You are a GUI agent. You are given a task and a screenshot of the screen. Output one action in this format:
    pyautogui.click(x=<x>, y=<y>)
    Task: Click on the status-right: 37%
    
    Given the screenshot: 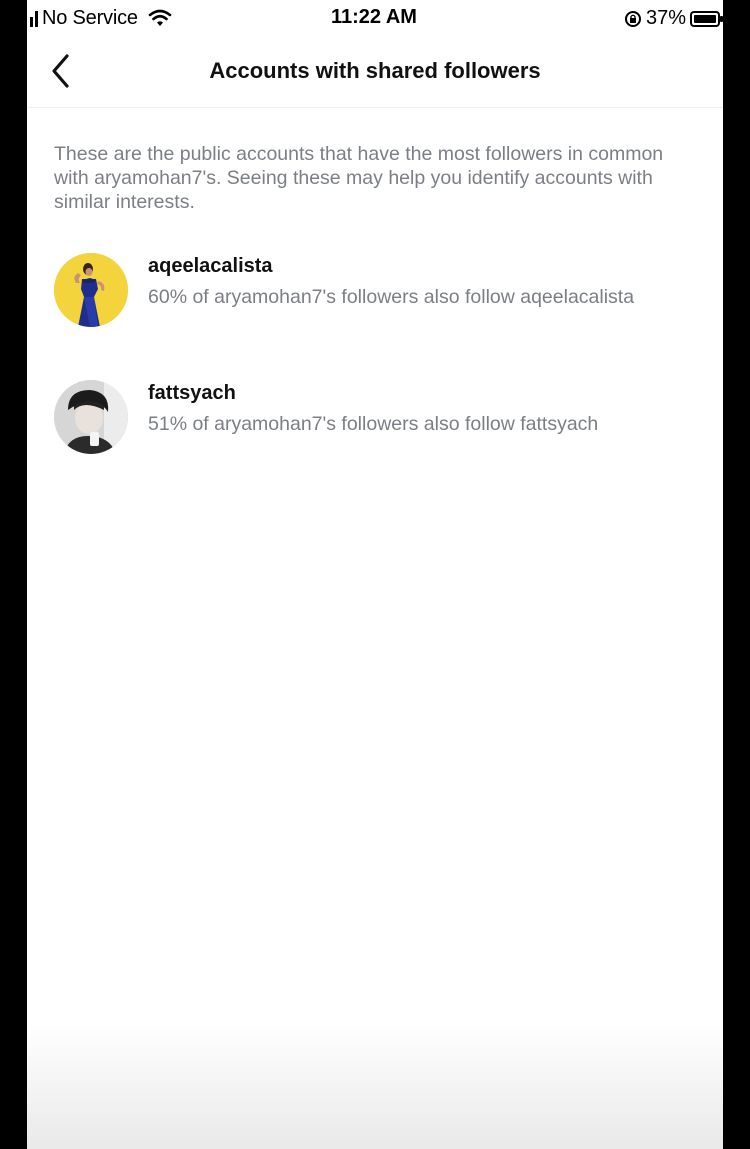 What is the action you would take?
    pyautogui.click(x=674, y=18)
    